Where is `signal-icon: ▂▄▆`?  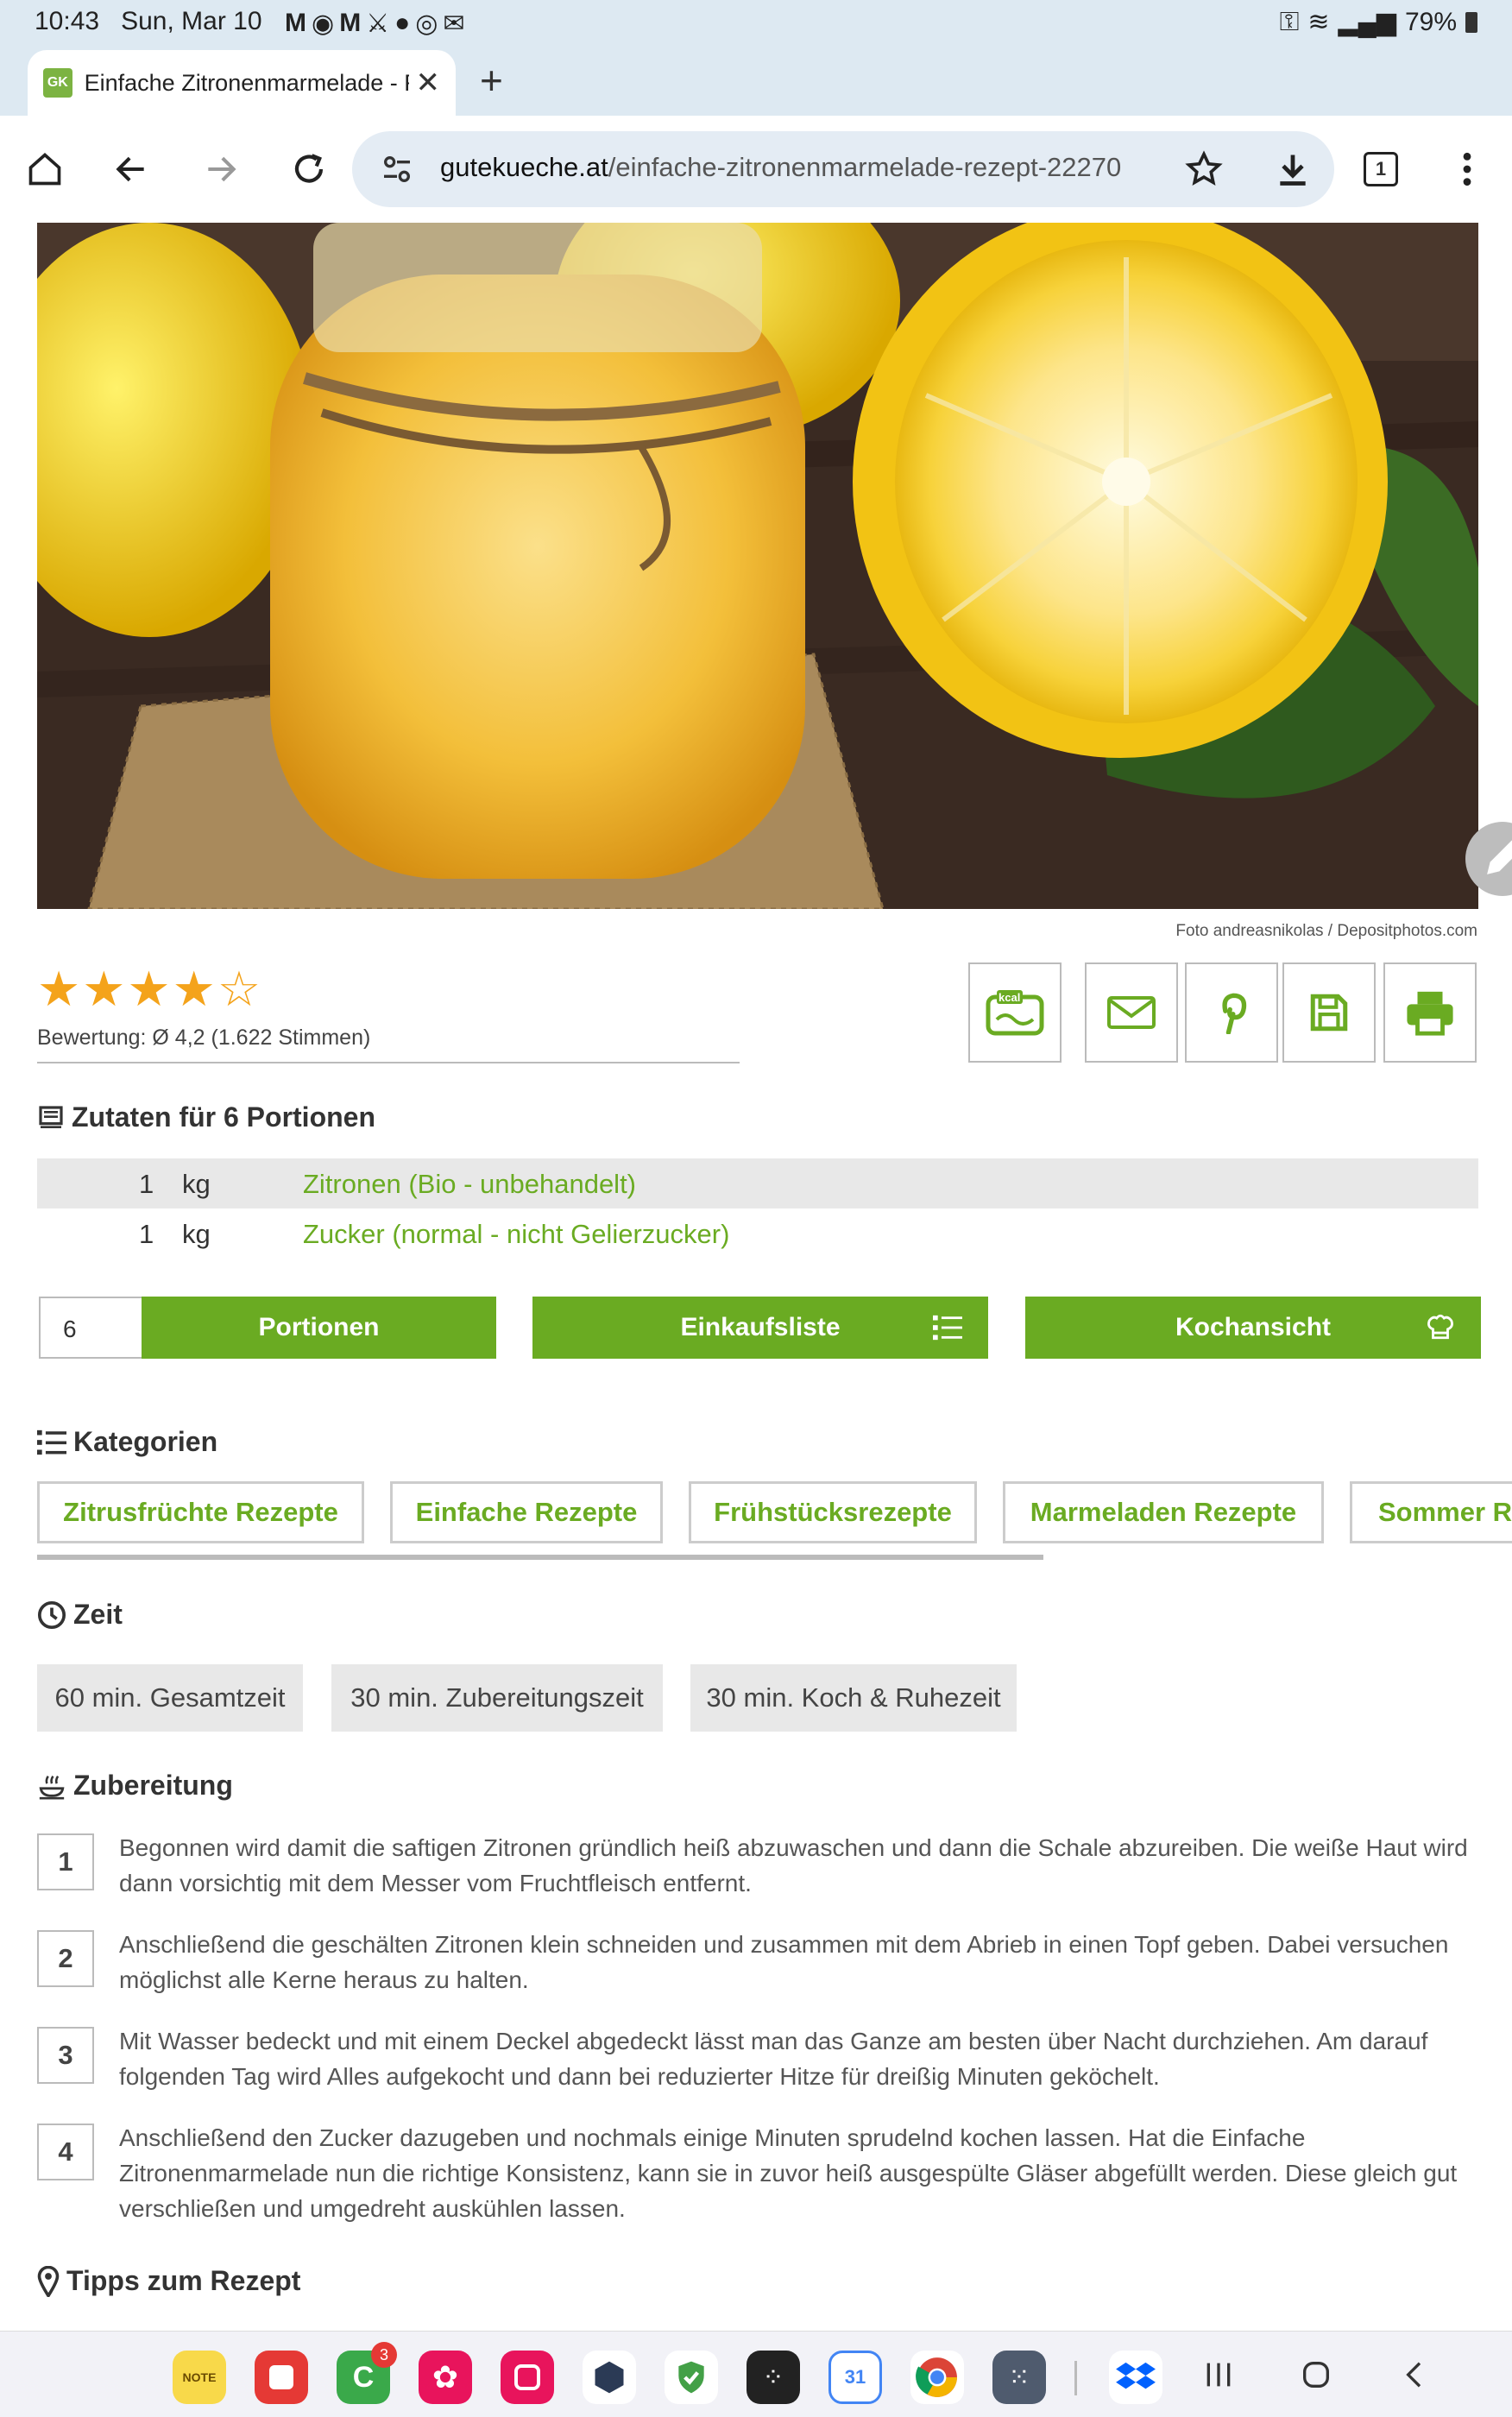 signal-icon: ▂▄▆ is located at coordinates (1367, 22).